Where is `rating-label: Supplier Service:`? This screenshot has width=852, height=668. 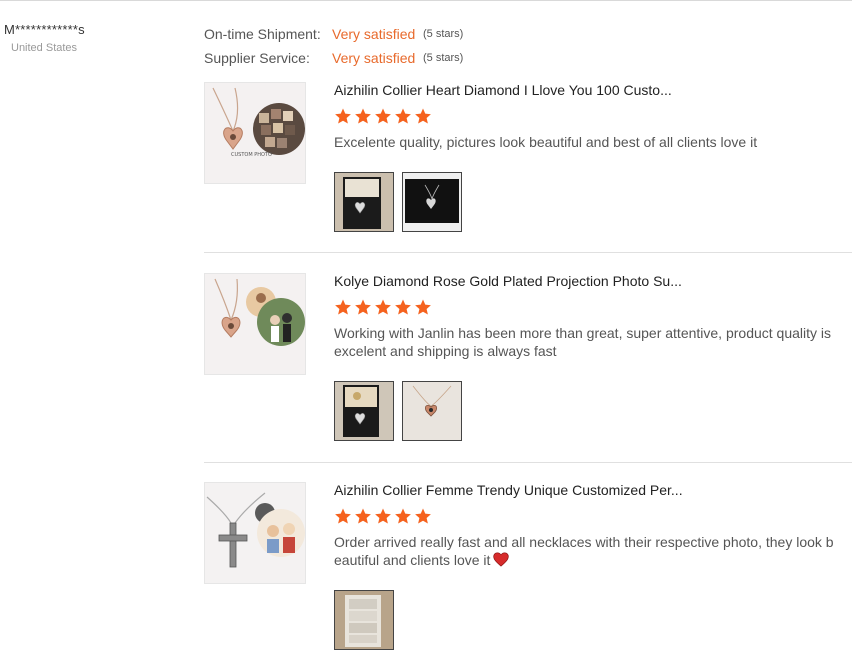
rating-label: Supplier Service: is located at coordinates (257, 58).